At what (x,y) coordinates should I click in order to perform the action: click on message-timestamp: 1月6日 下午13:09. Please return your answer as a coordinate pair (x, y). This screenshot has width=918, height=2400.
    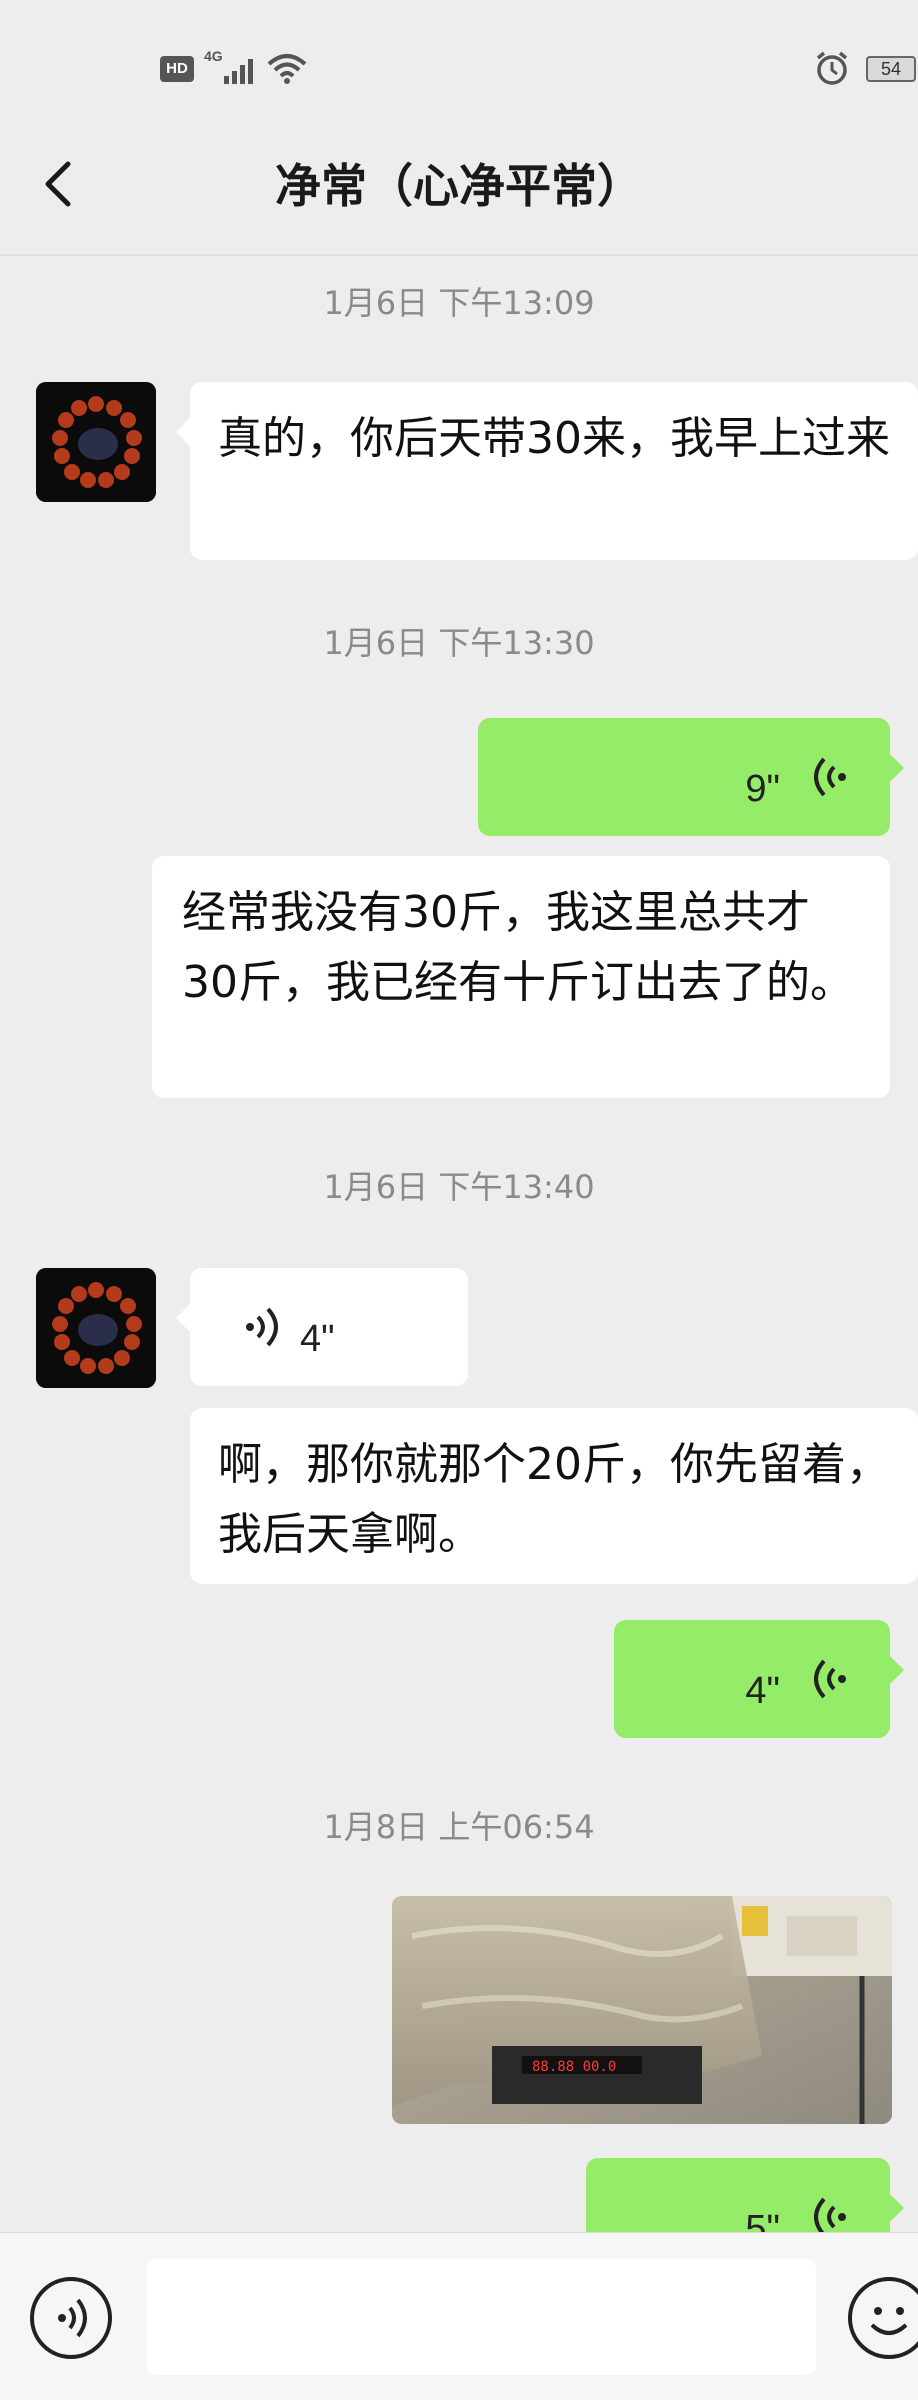
    Looking at the image, I should click on (459, 303).